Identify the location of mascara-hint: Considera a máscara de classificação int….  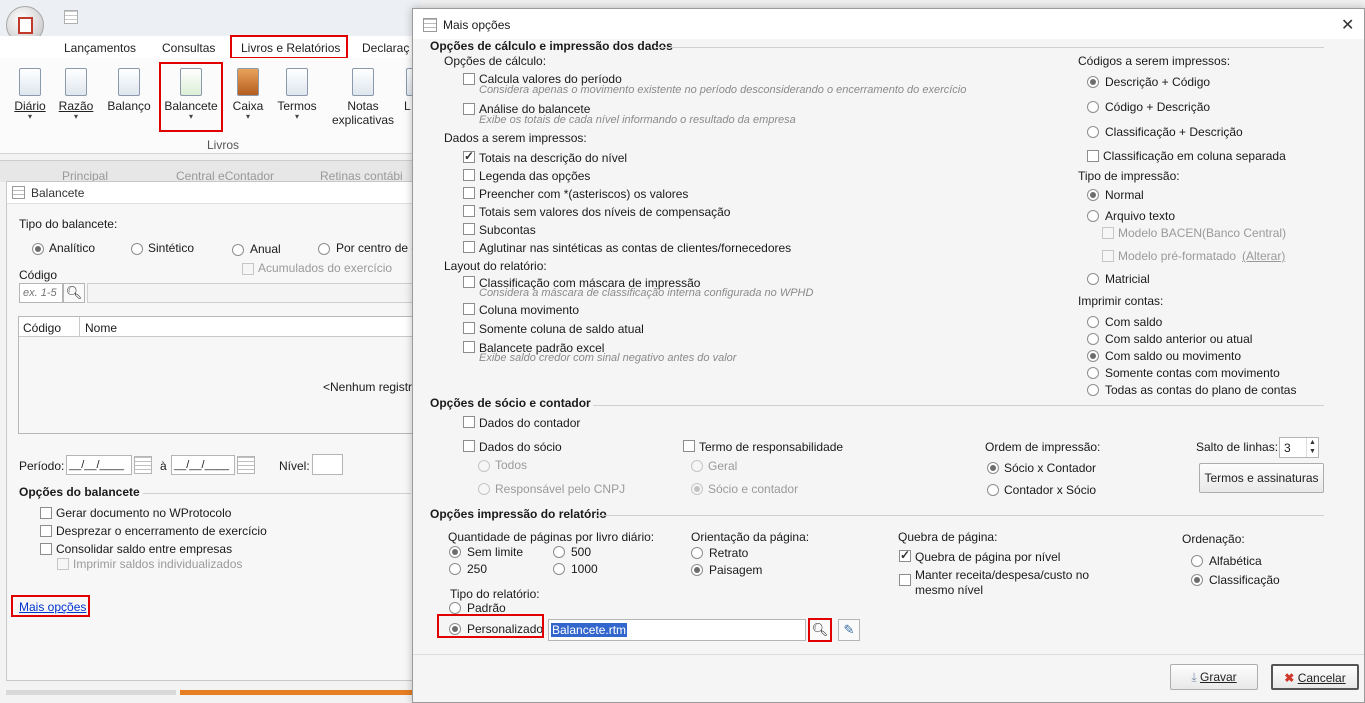
(646, 293).